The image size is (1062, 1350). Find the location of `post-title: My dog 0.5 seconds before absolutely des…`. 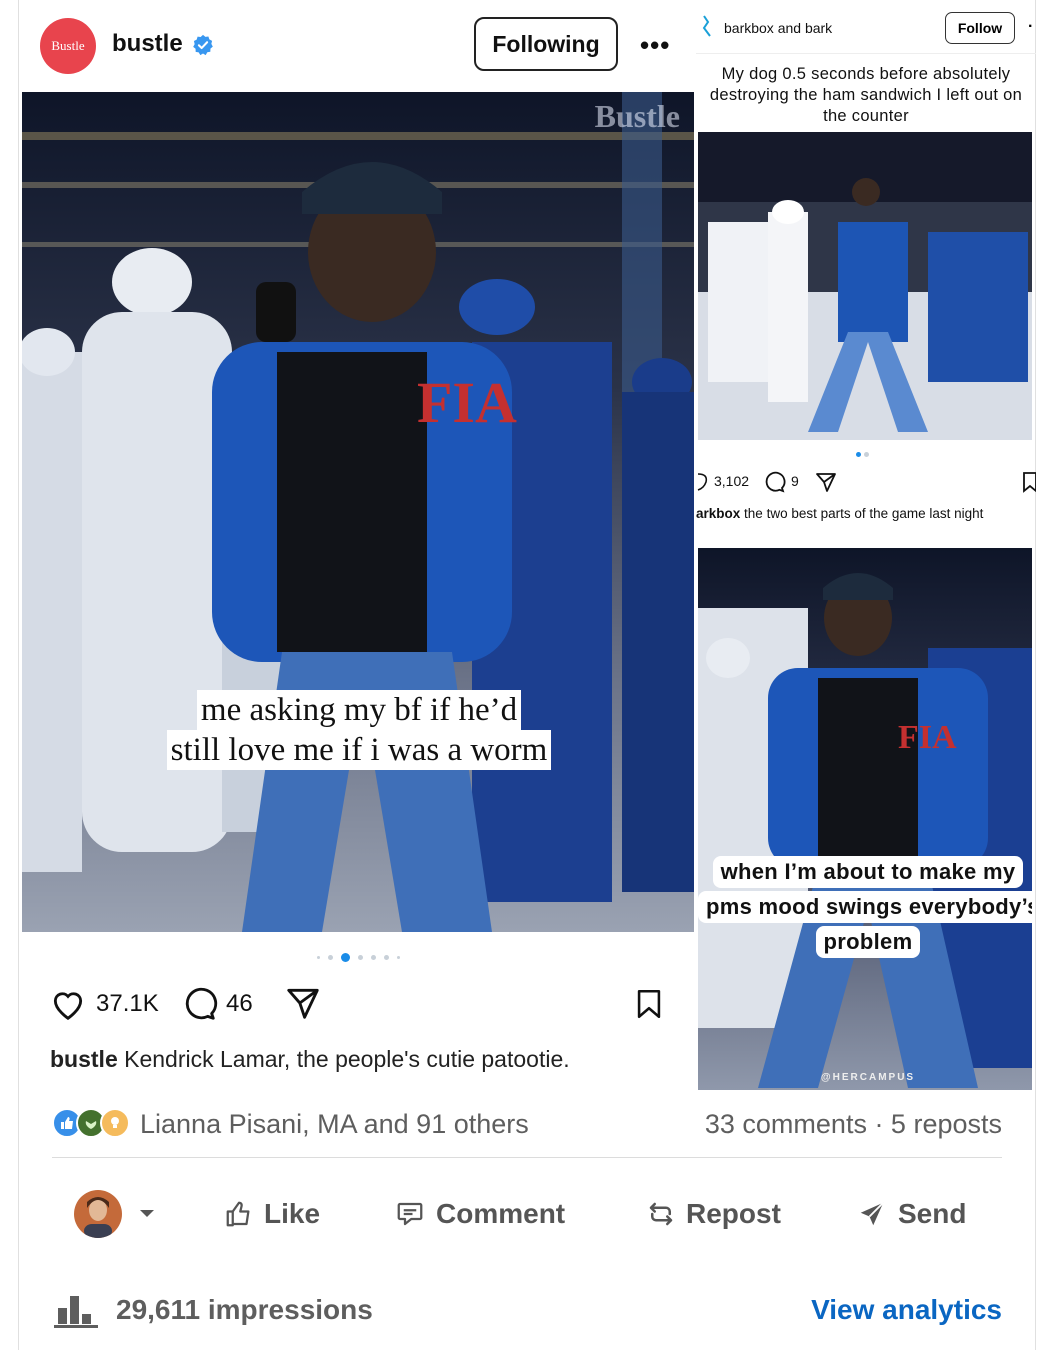

post-title: My dog 0.5 seconds before absolutely des… is located at coordinates (866, 95).